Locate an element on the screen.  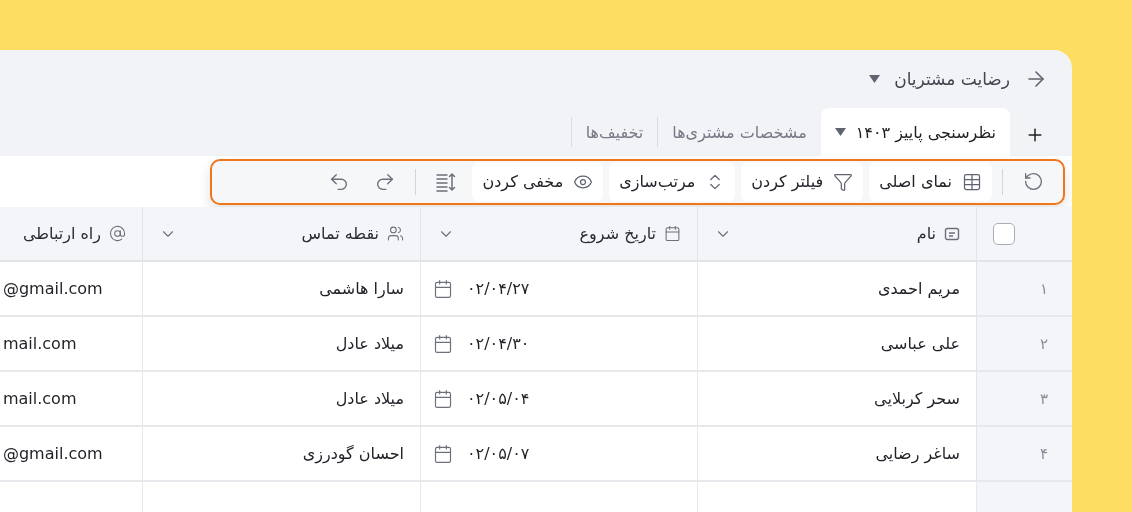
select-all-checkbox is located at coordinates (1004, 233).